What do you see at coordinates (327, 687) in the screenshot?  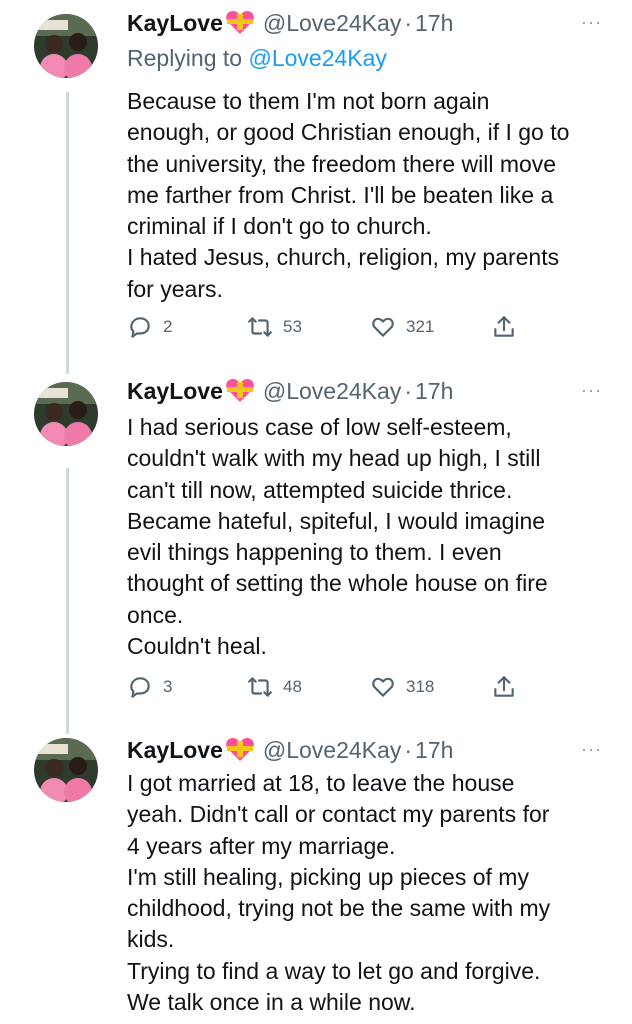 I see `tweet-actions: 3 48 318` at bounding box center [327, 687].